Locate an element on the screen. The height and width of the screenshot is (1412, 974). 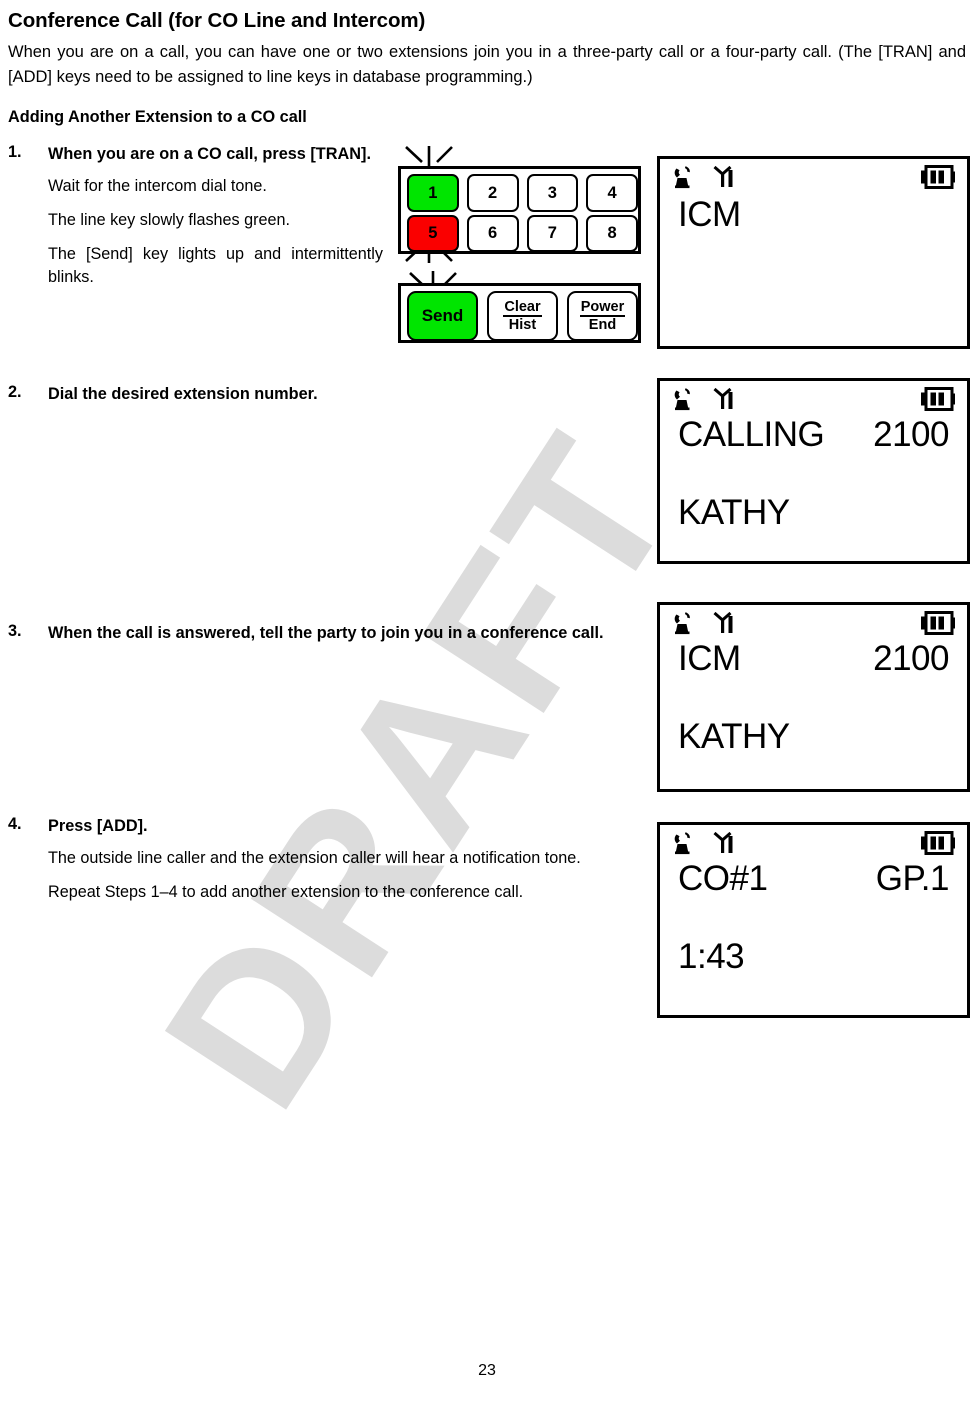
page-number: 23 is located at coordinates (487, 1370).